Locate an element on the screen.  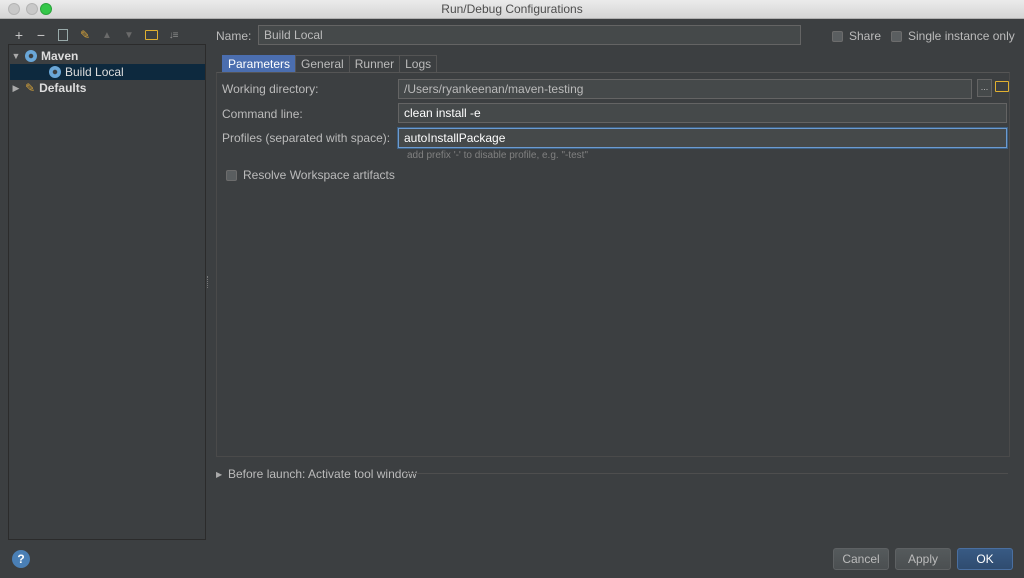
tree-item-label: Maven is located at coordinates (60, 56).